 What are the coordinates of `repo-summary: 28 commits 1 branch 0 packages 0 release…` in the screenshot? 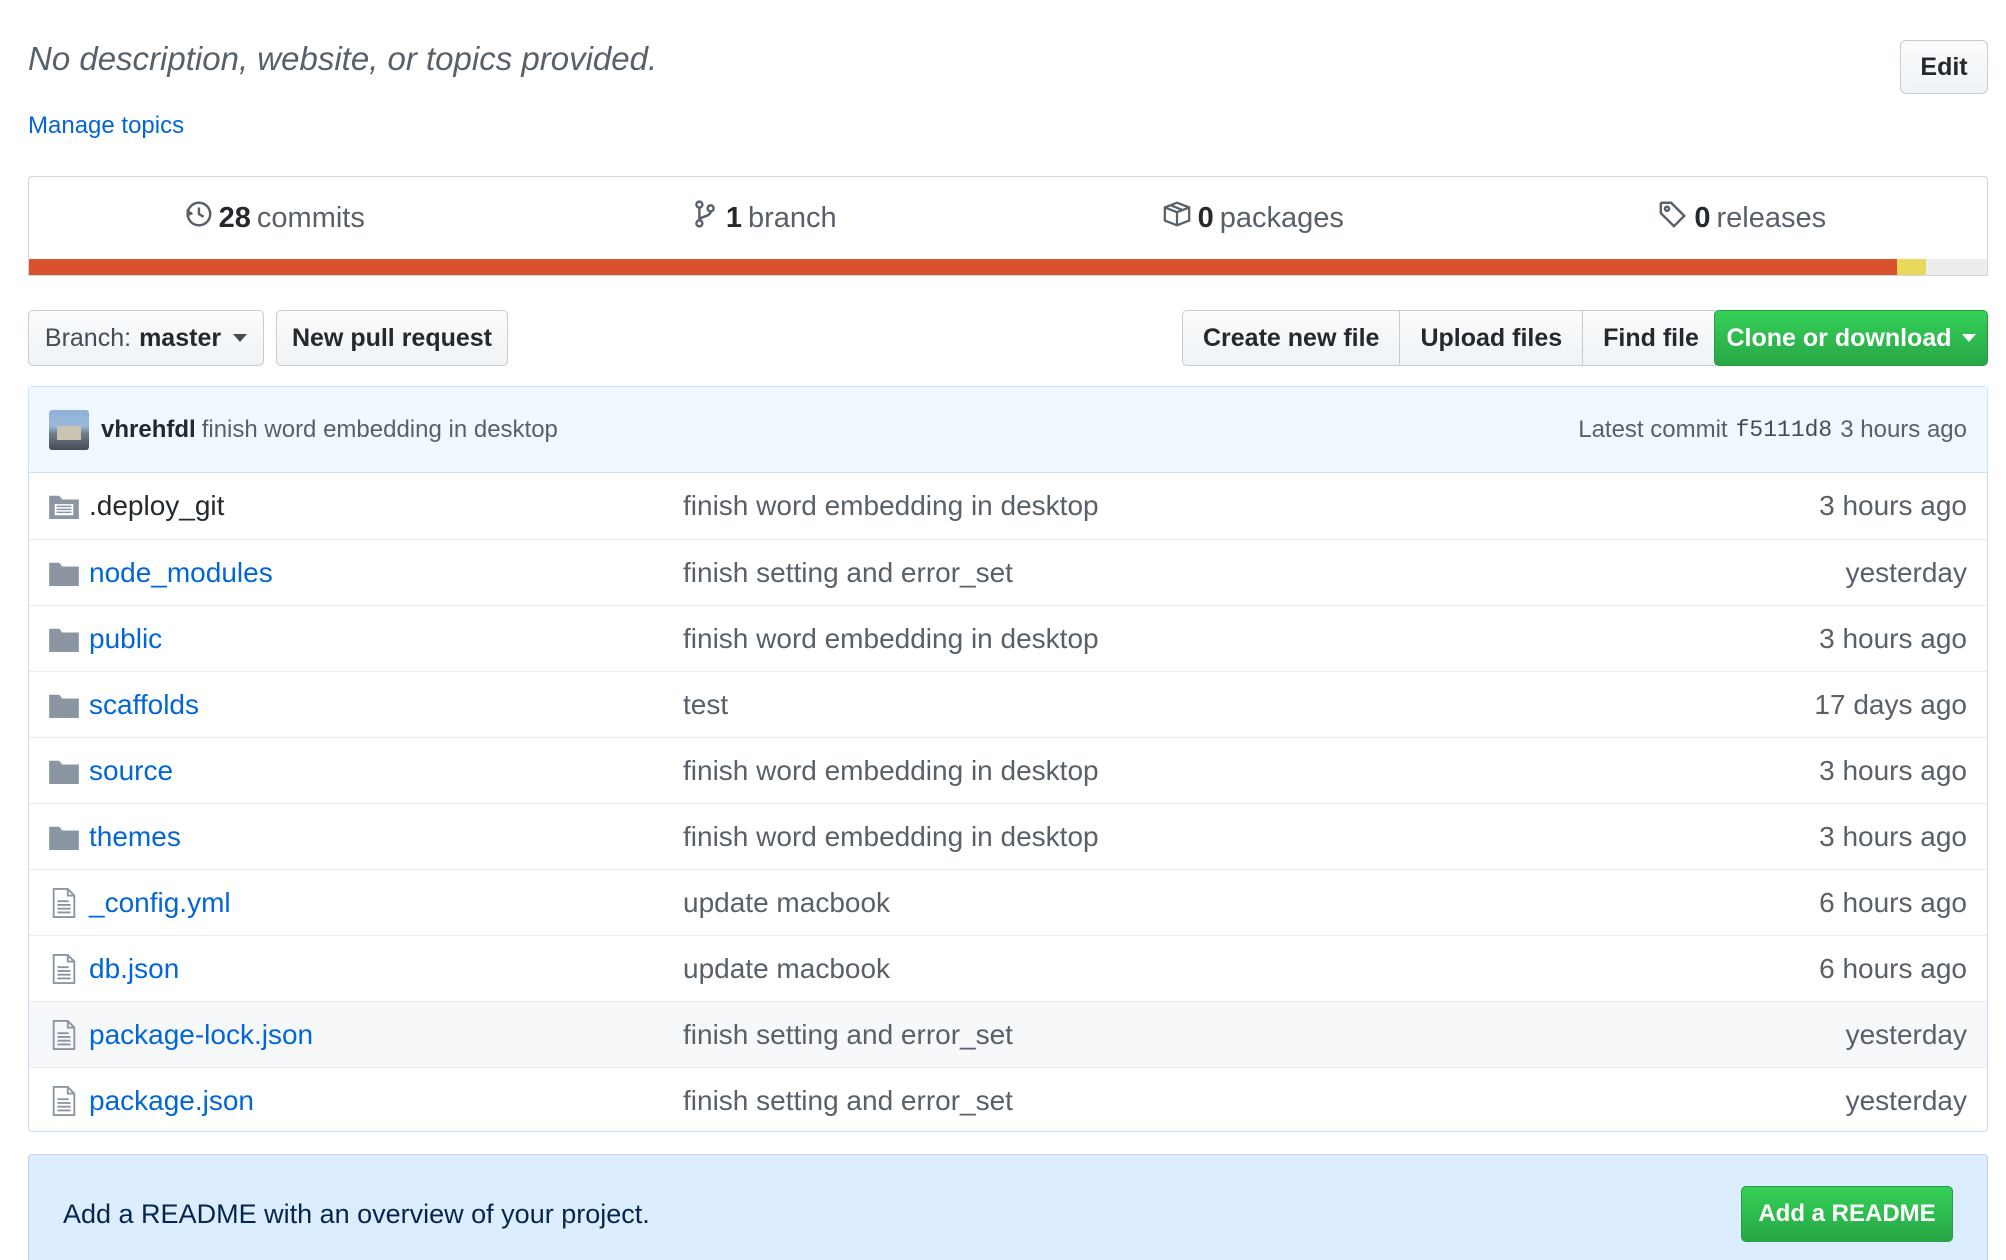 It's located at (1008, 226).